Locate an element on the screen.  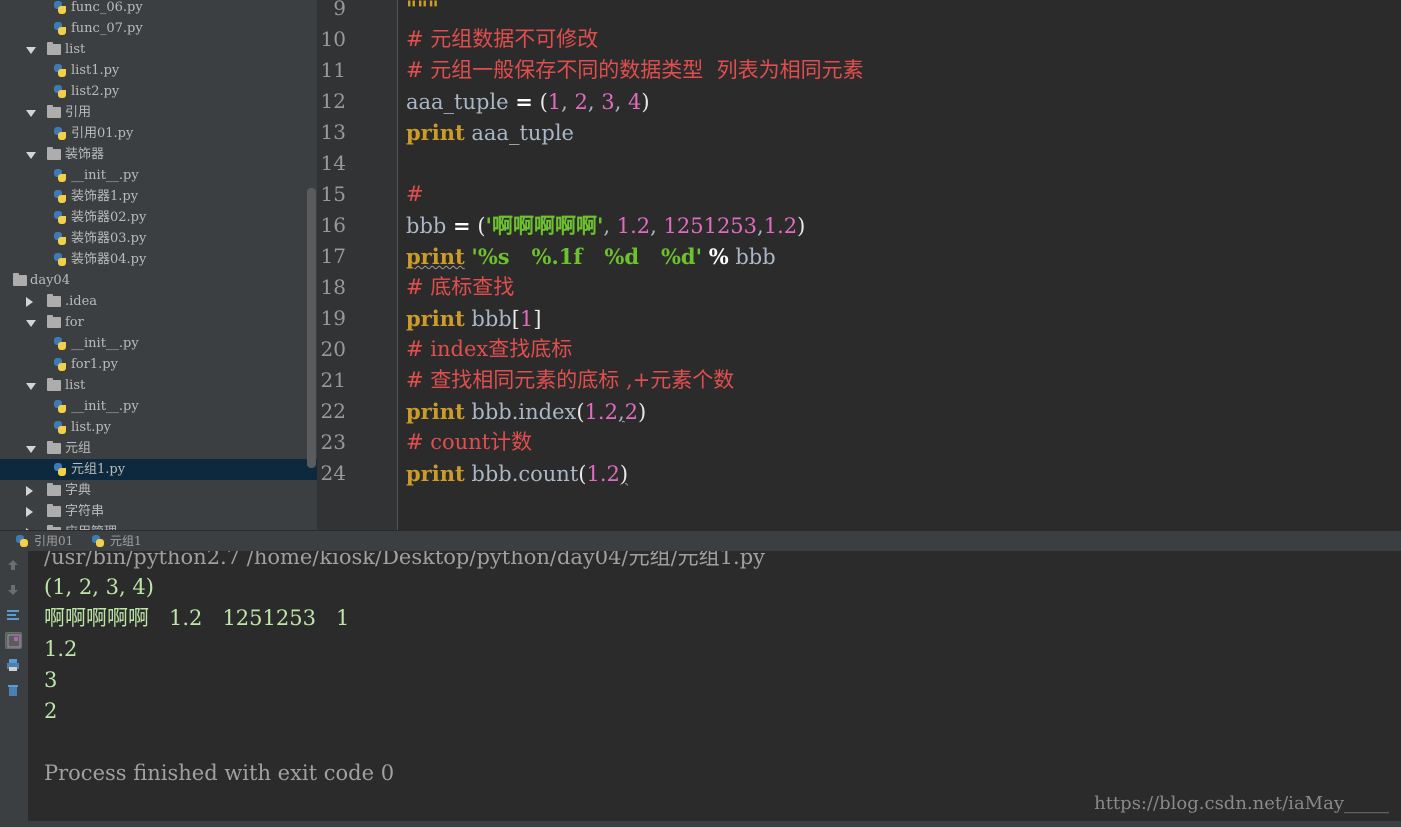
console-output-line: 2 is located at coordinates (51, 711).